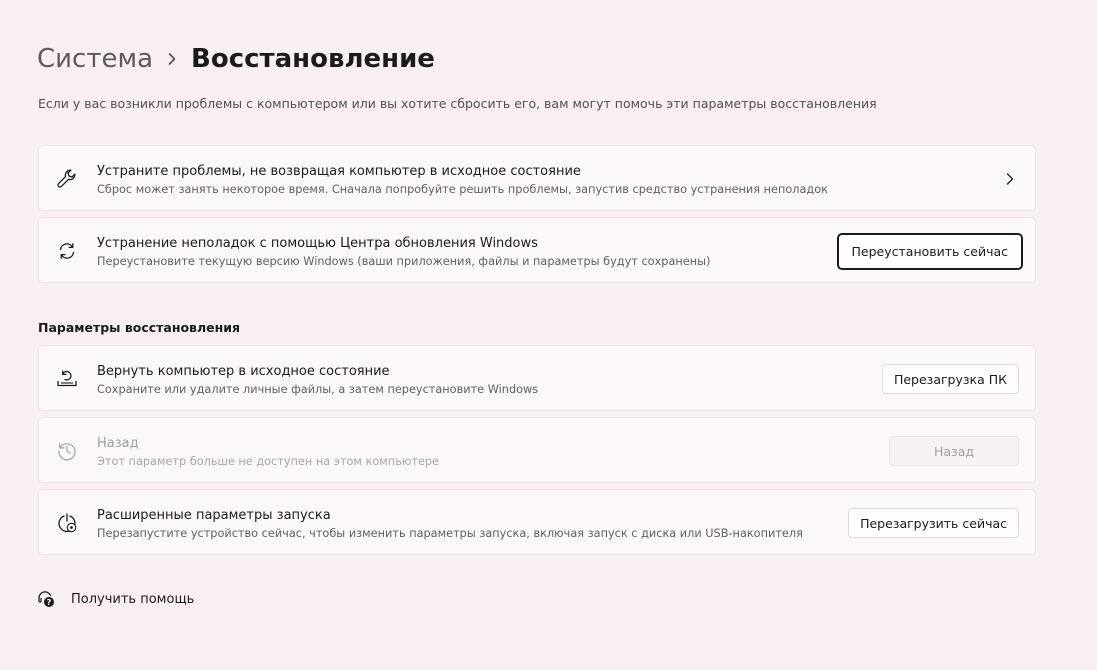 The height and width of the screenshot is (670, 1097). I want to click on breadcrumb-parent-system: Система, so click(95, 59).